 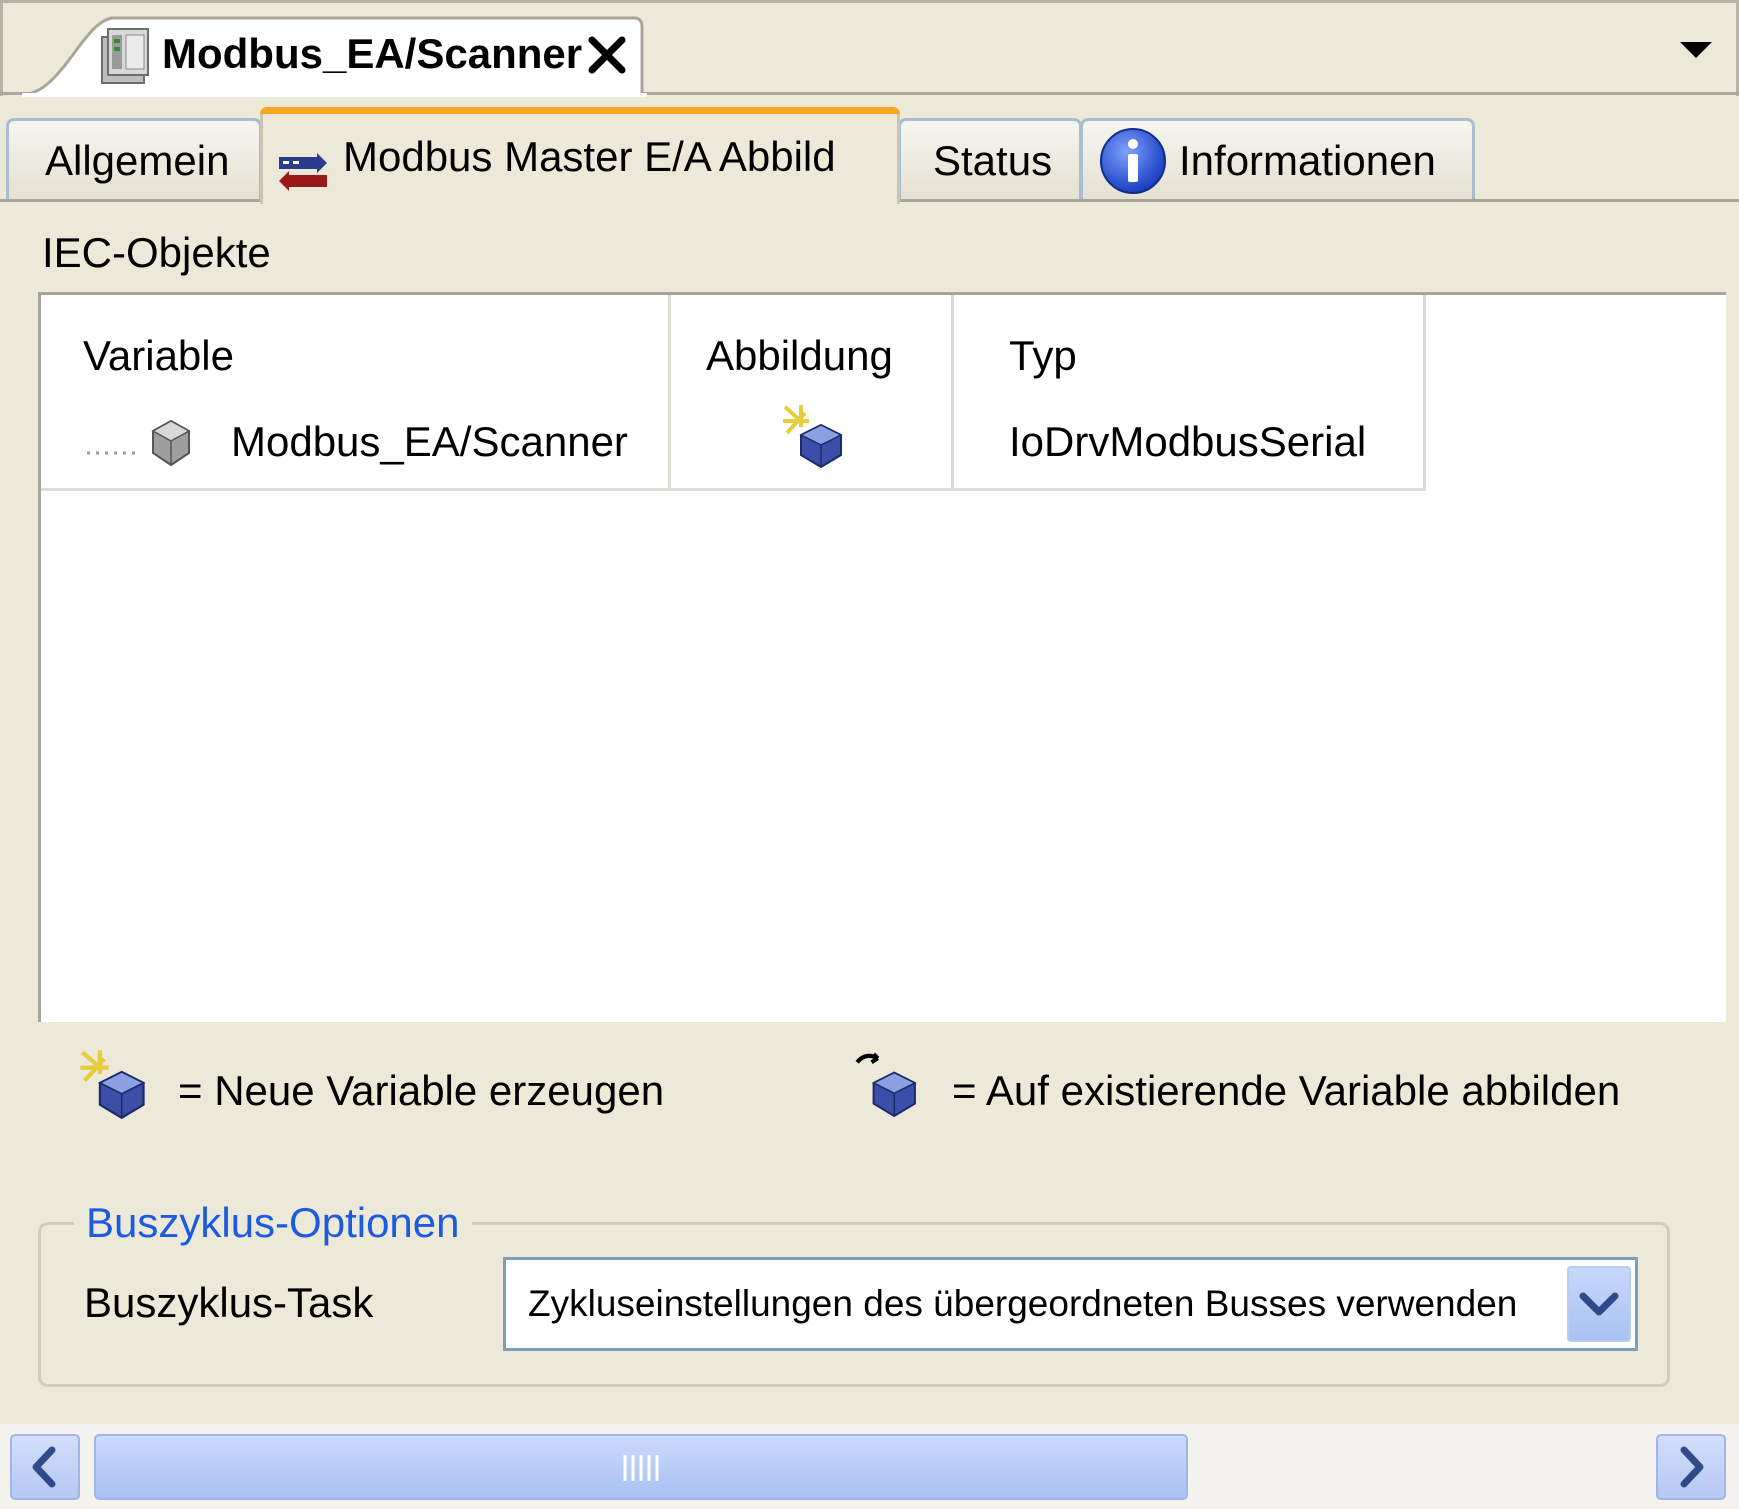 What do you see at coordinates (303, 177) in the screenshot?
I see `io-mapping-icon` at bounding box center [303, 177].